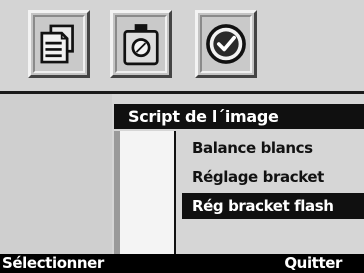 The image size is (364, 273). I want to click on menu-title: Script de l´image, so click(239, 116).